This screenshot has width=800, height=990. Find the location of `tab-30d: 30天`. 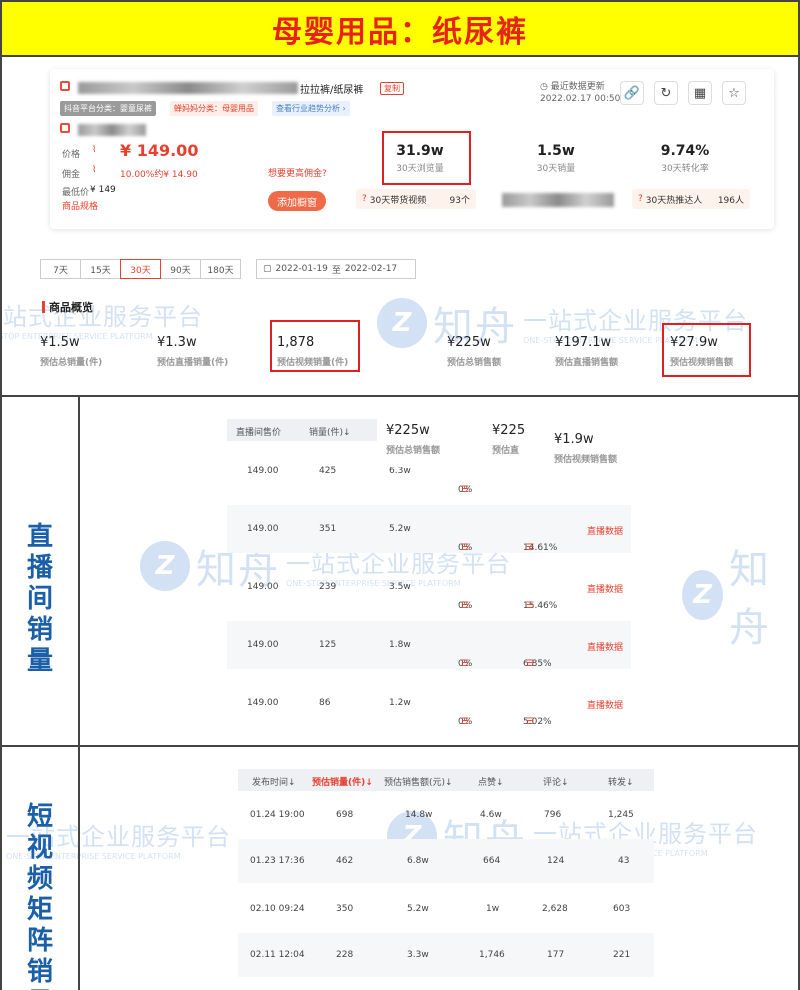

tab-30d: 30天 is located at coordinates (140, 269).